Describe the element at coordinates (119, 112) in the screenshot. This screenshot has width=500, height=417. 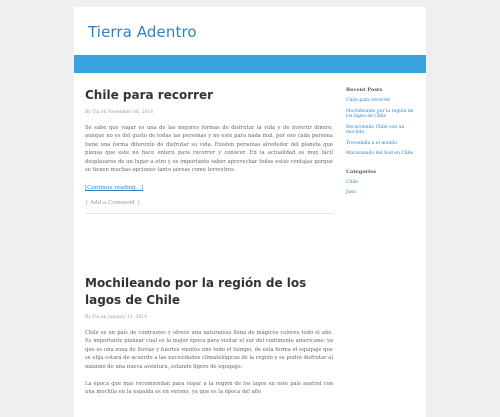
I see `post-meta: By Tia on November 06, 2014` at that location.